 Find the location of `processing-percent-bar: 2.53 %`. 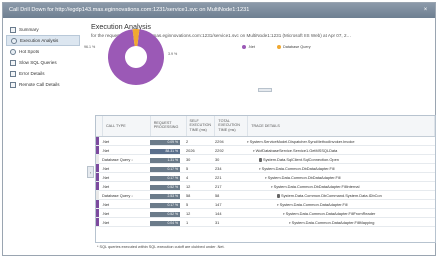

processing-percent-bar: 2.53 % is located at coordinates (165, 196).